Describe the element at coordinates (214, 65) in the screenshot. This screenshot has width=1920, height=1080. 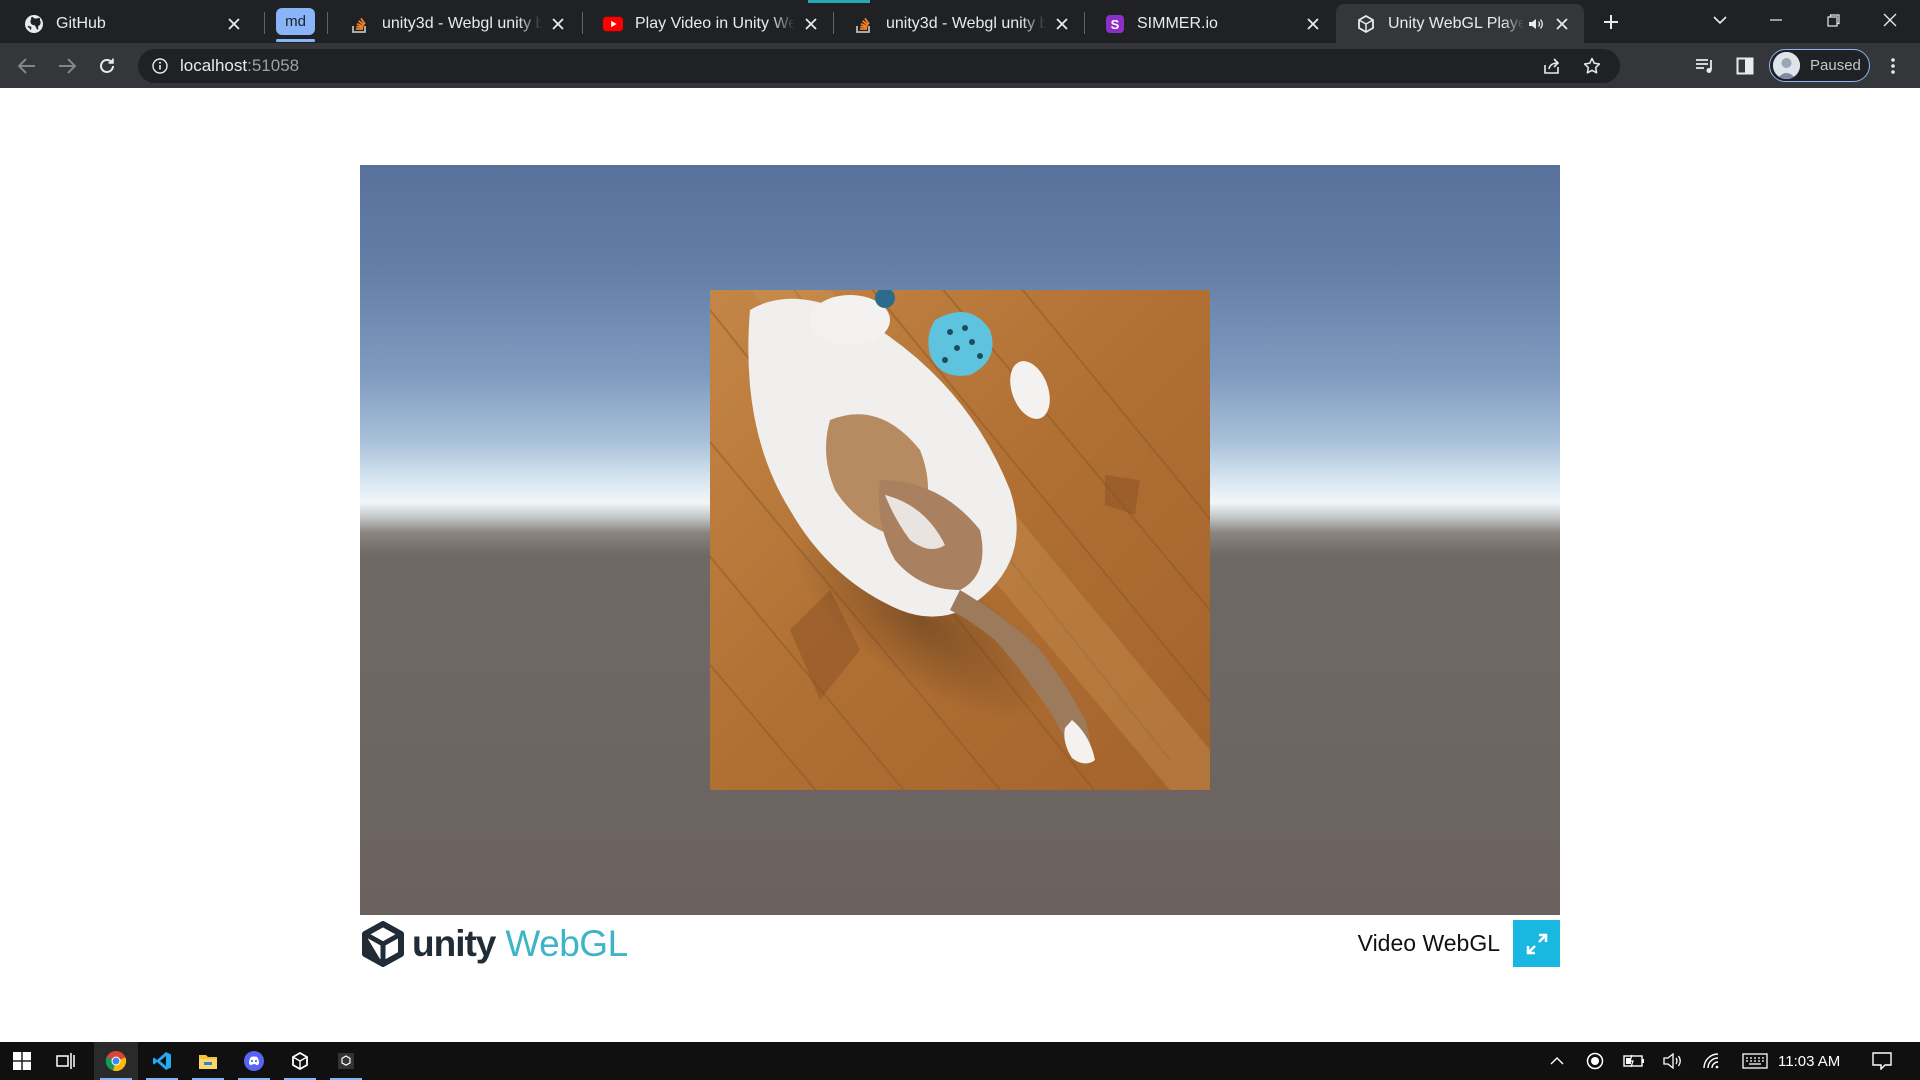
I see `url-host: localhost` at that location.